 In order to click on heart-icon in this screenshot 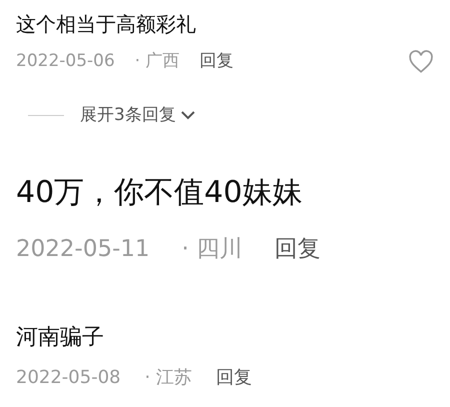, I will do `click(421, 62)`.